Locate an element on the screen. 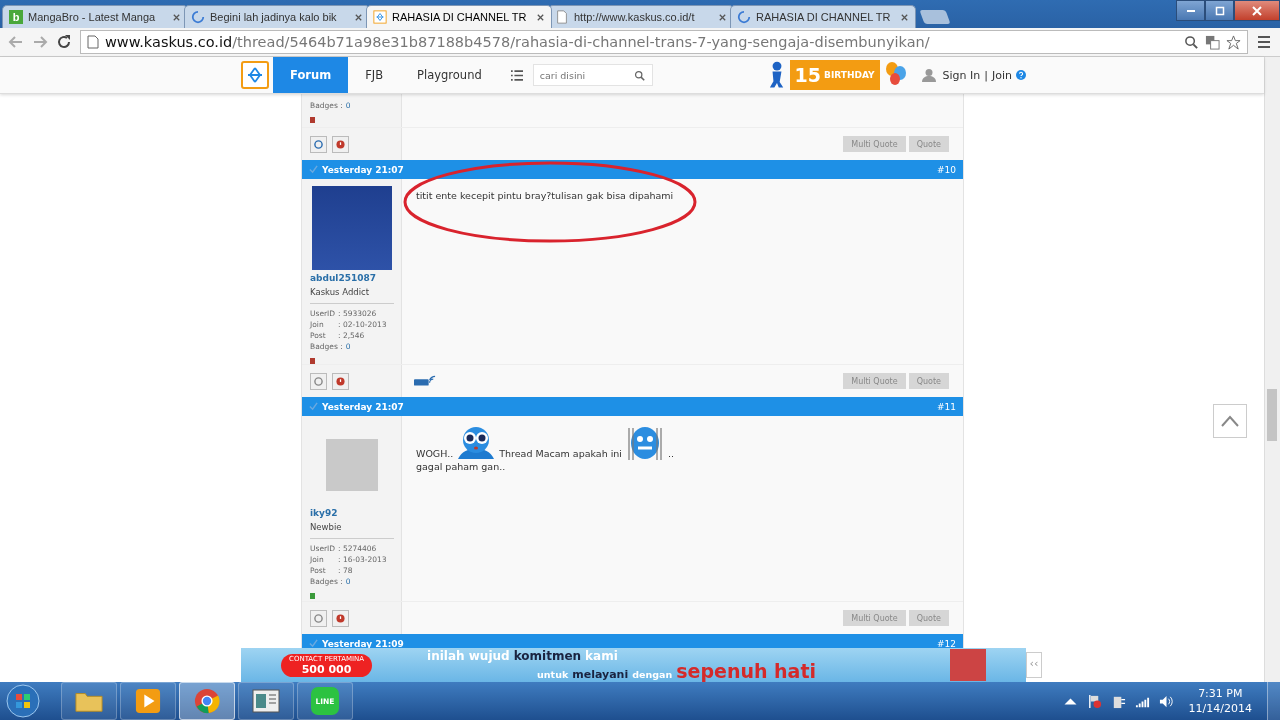 The height and width of the screenshot is (720, 1280). message-text: .. is located at coordinates (671, 453).